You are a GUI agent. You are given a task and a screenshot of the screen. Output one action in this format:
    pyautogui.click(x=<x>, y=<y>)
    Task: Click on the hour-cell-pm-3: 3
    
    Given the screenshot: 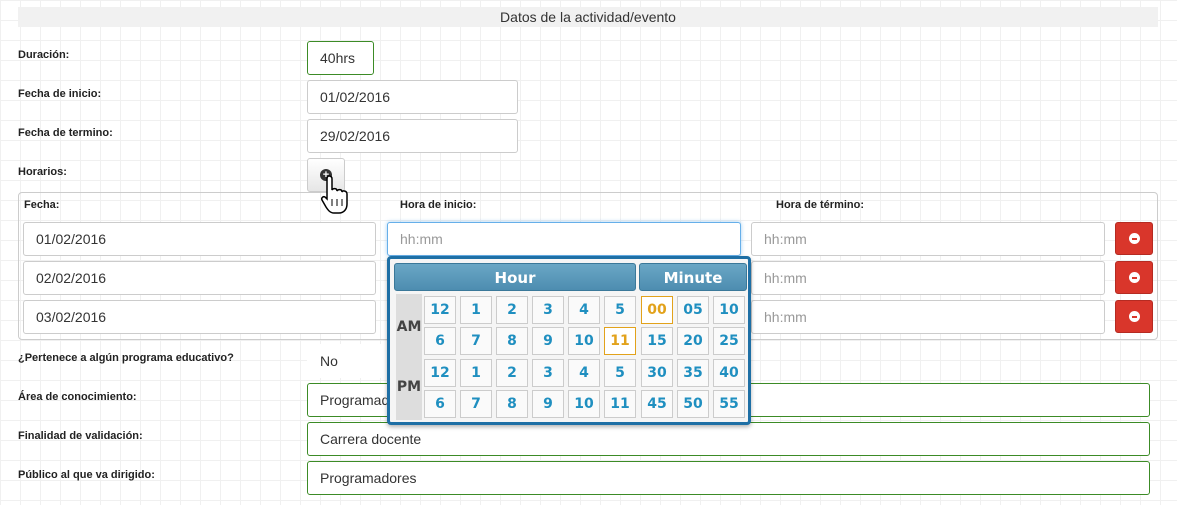 What is the action you would take?
    pyautogui.click(x=548, y=373)
    